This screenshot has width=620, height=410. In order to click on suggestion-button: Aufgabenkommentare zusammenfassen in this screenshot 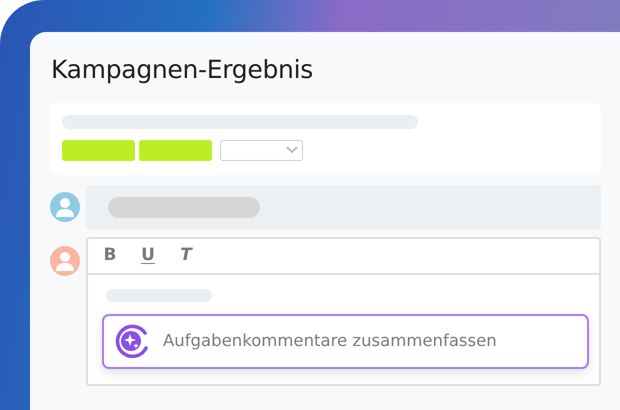, I will do `click(345, 341)`.